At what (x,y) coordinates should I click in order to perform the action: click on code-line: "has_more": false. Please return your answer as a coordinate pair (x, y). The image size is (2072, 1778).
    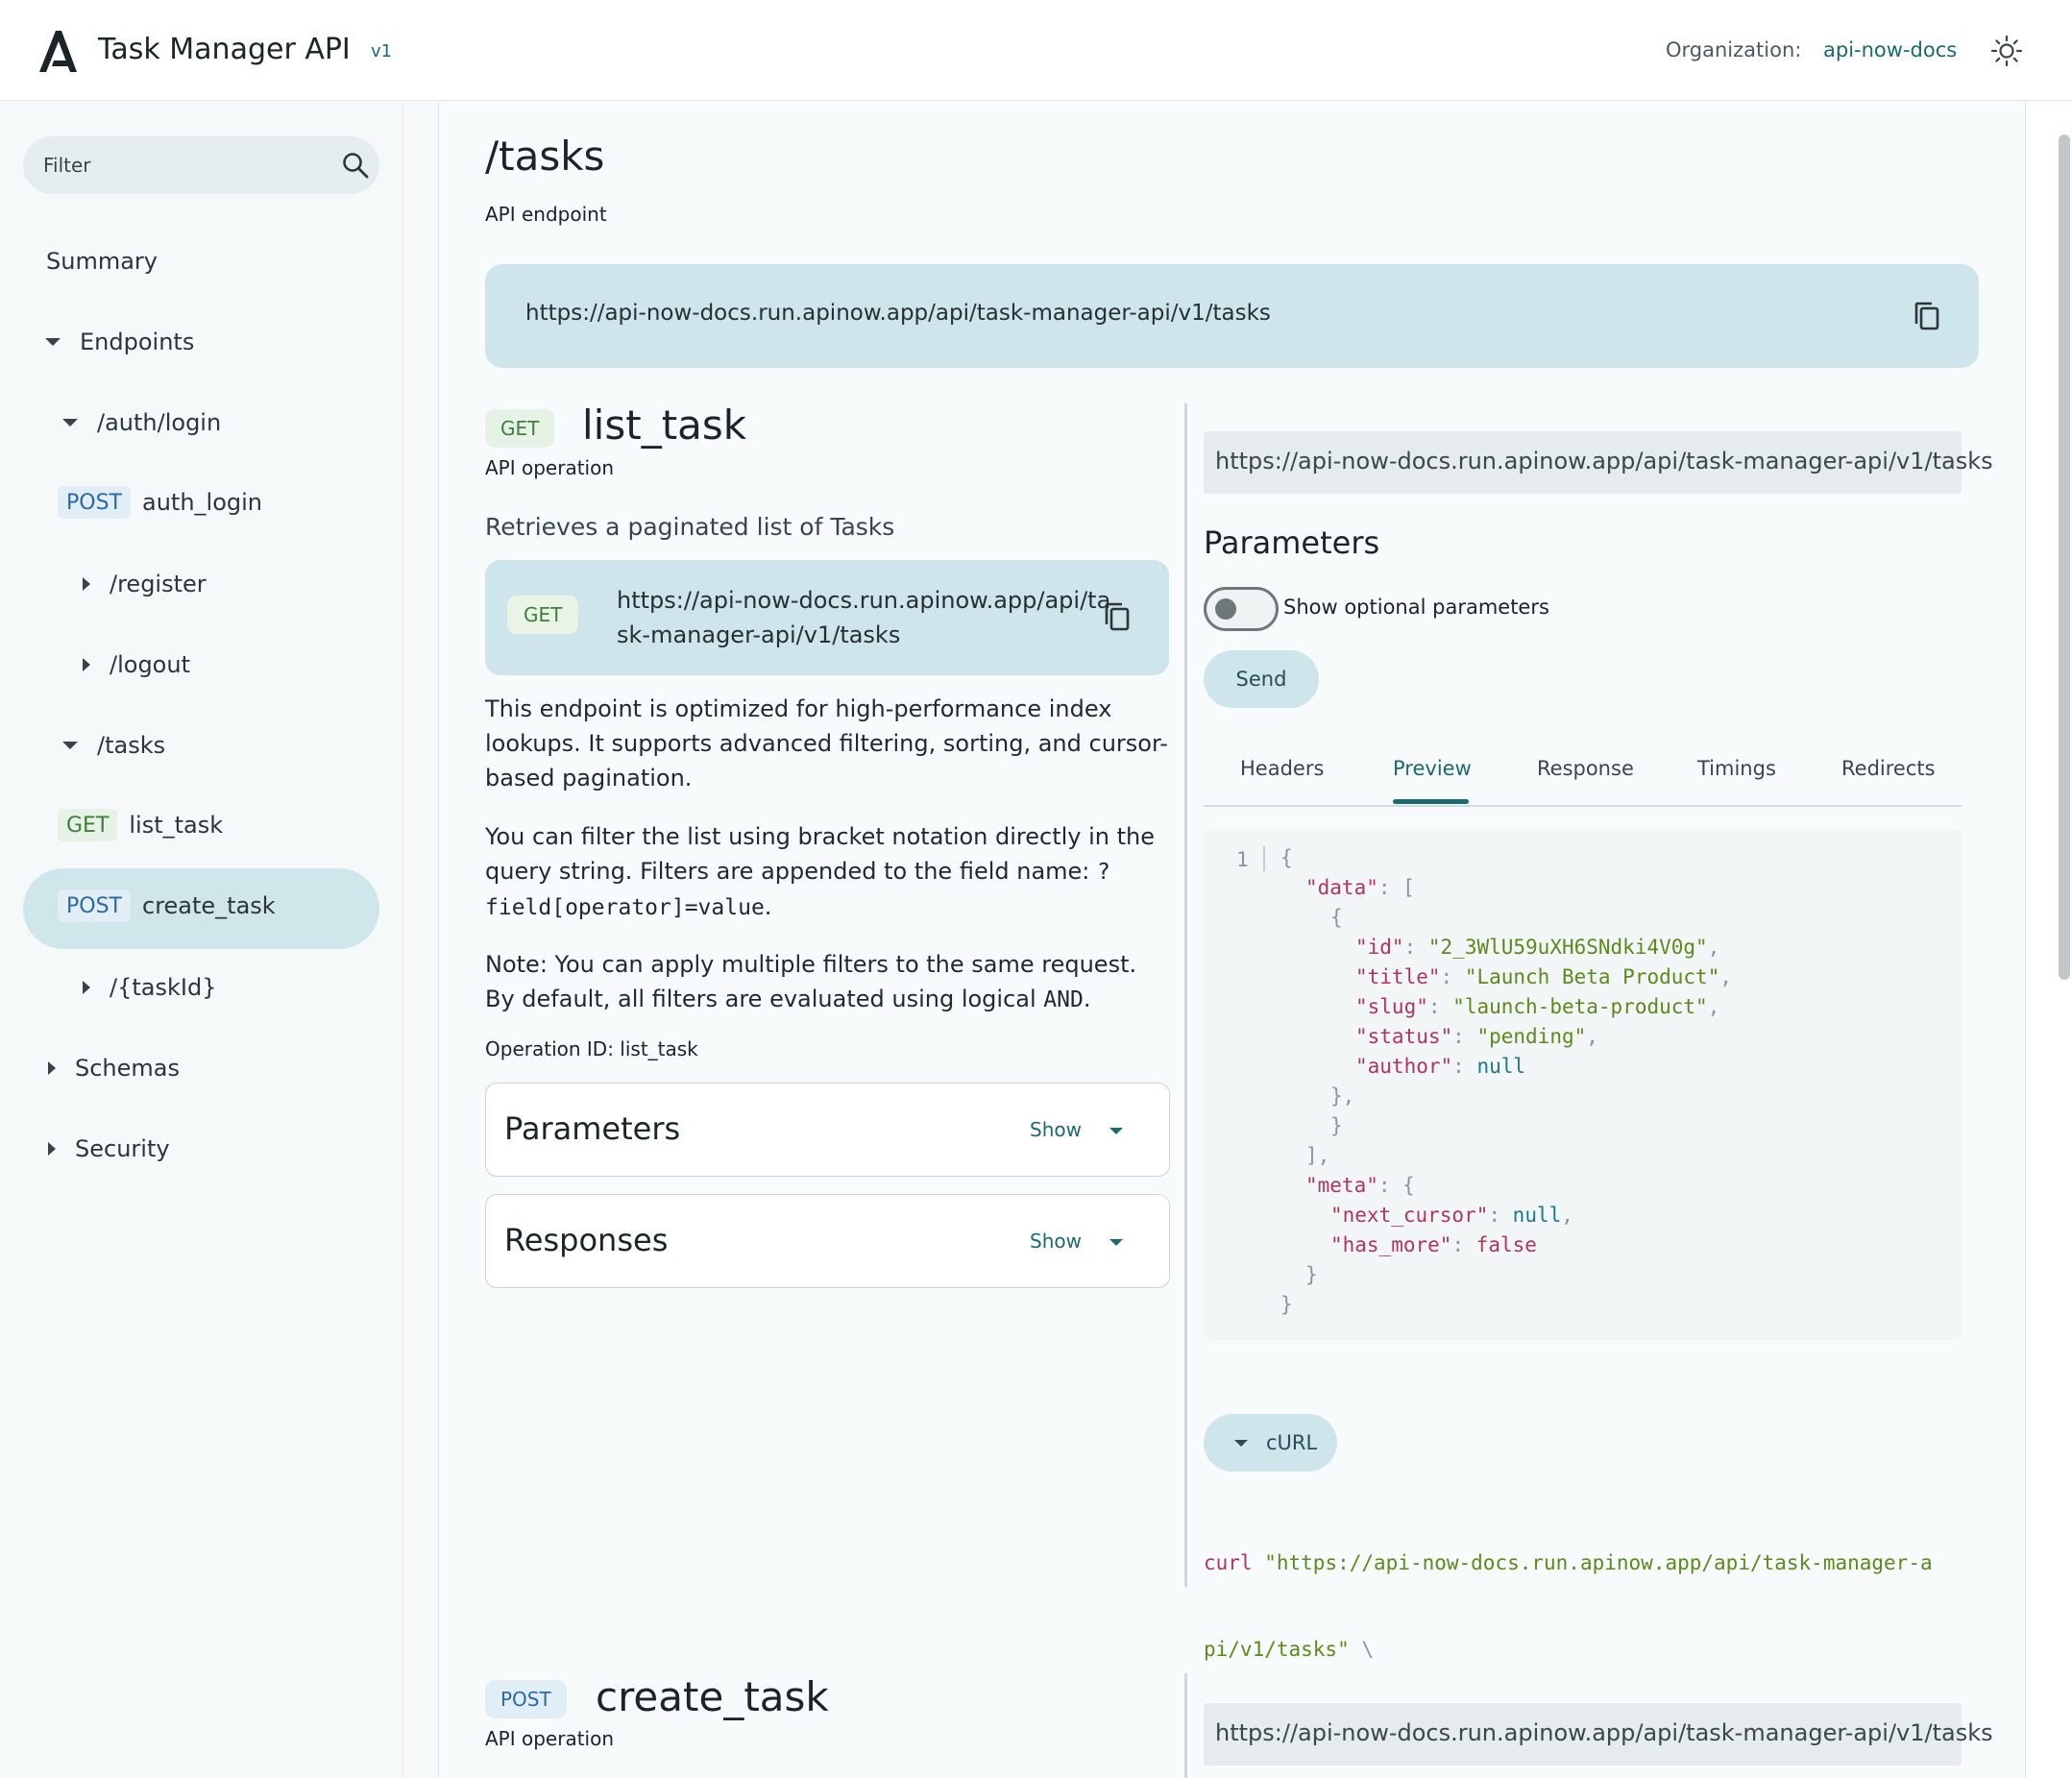
    Looking at the image, I should click on (1433, 1244).